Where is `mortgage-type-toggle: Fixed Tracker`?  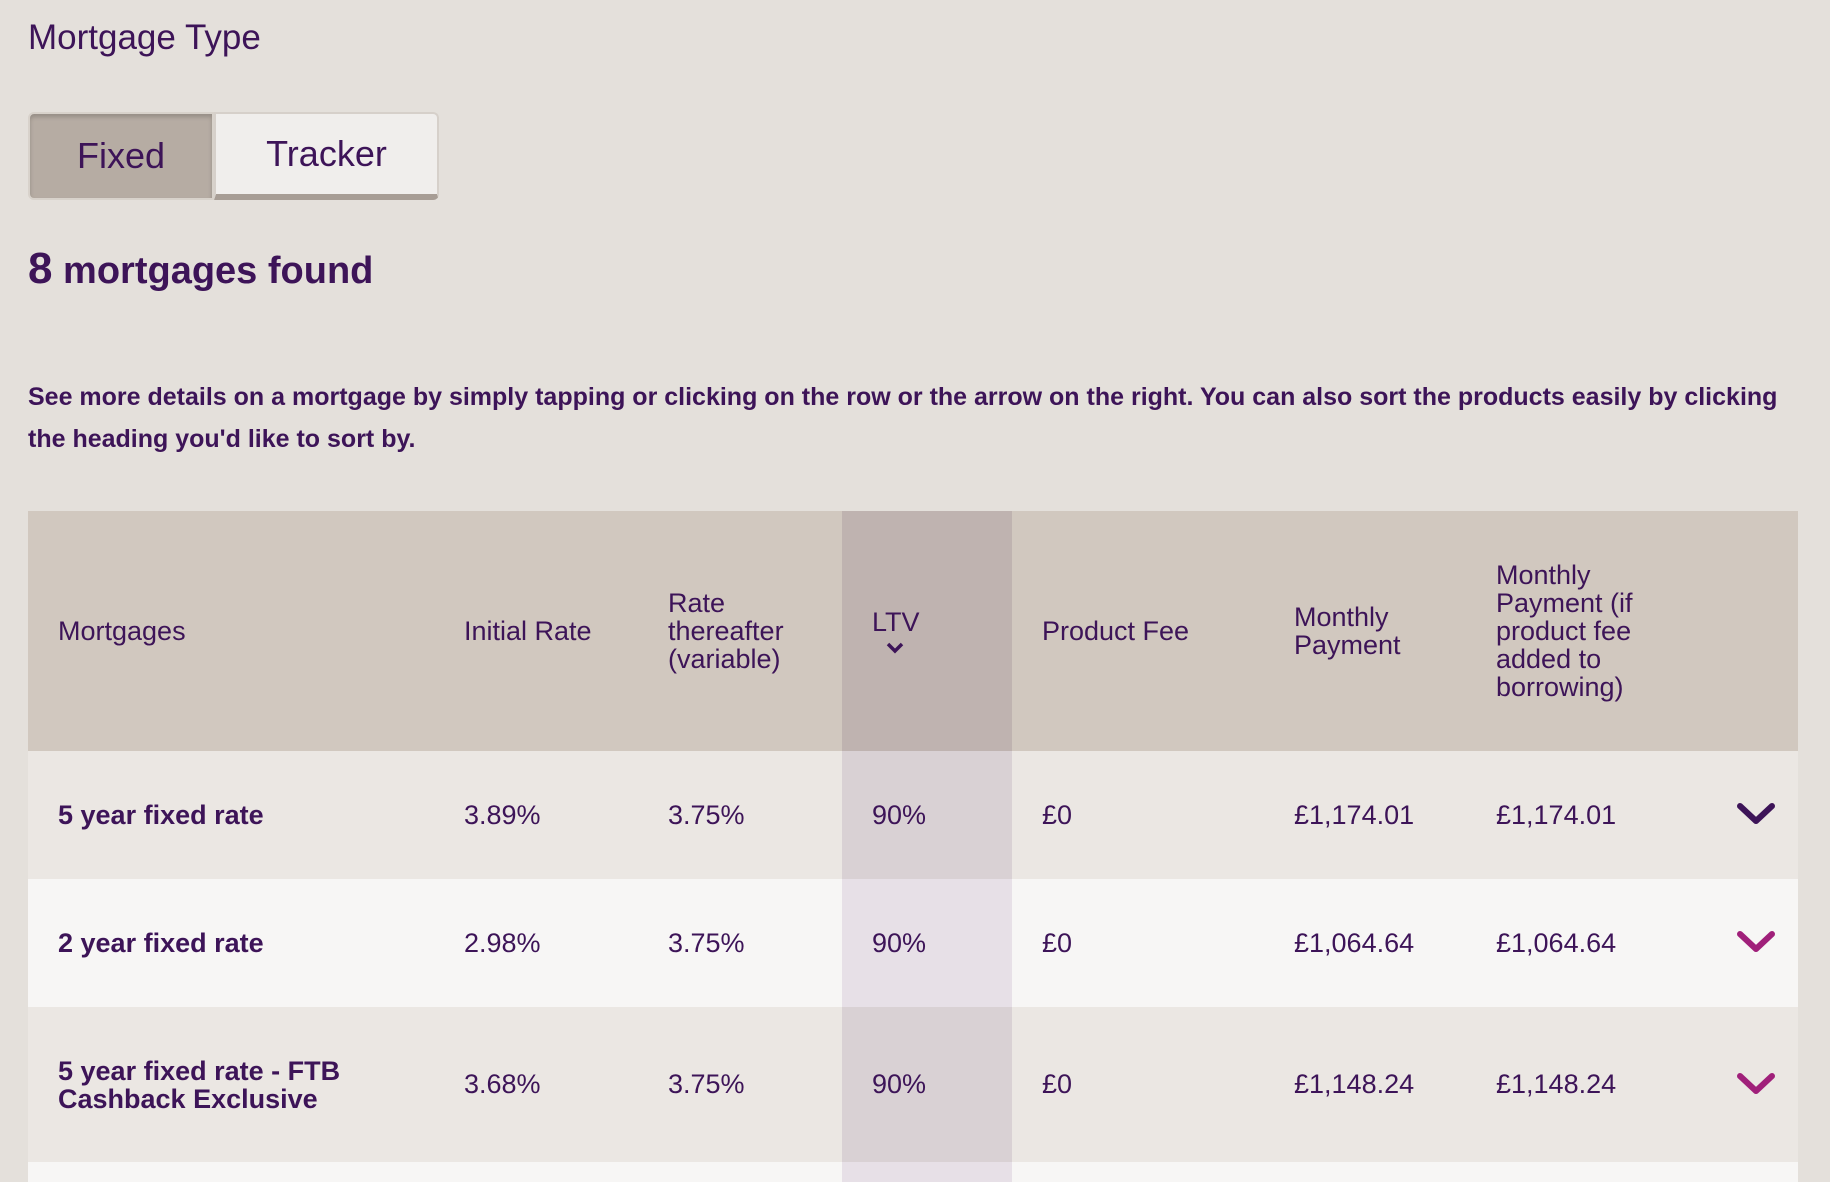 mortgage-type-toggle: Fixed Tracker is located at coordinates (233, 156).